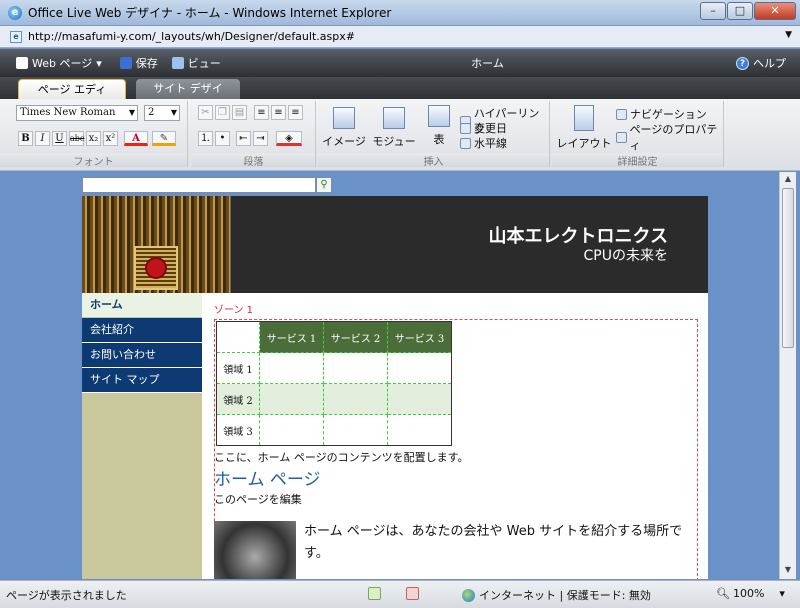 The height and width of the screenshot is (608, 800). I want to click on indent-button: ⇥, so click(260, 138).